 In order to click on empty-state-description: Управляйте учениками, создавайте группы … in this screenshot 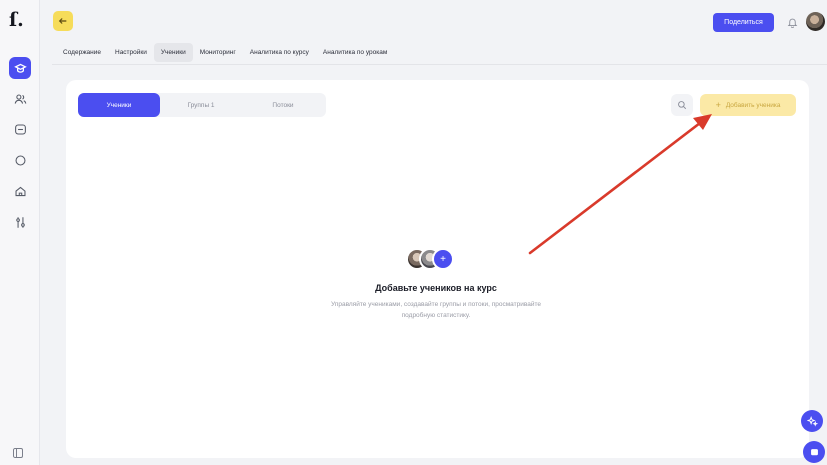, I will do `click(436, 310)`.